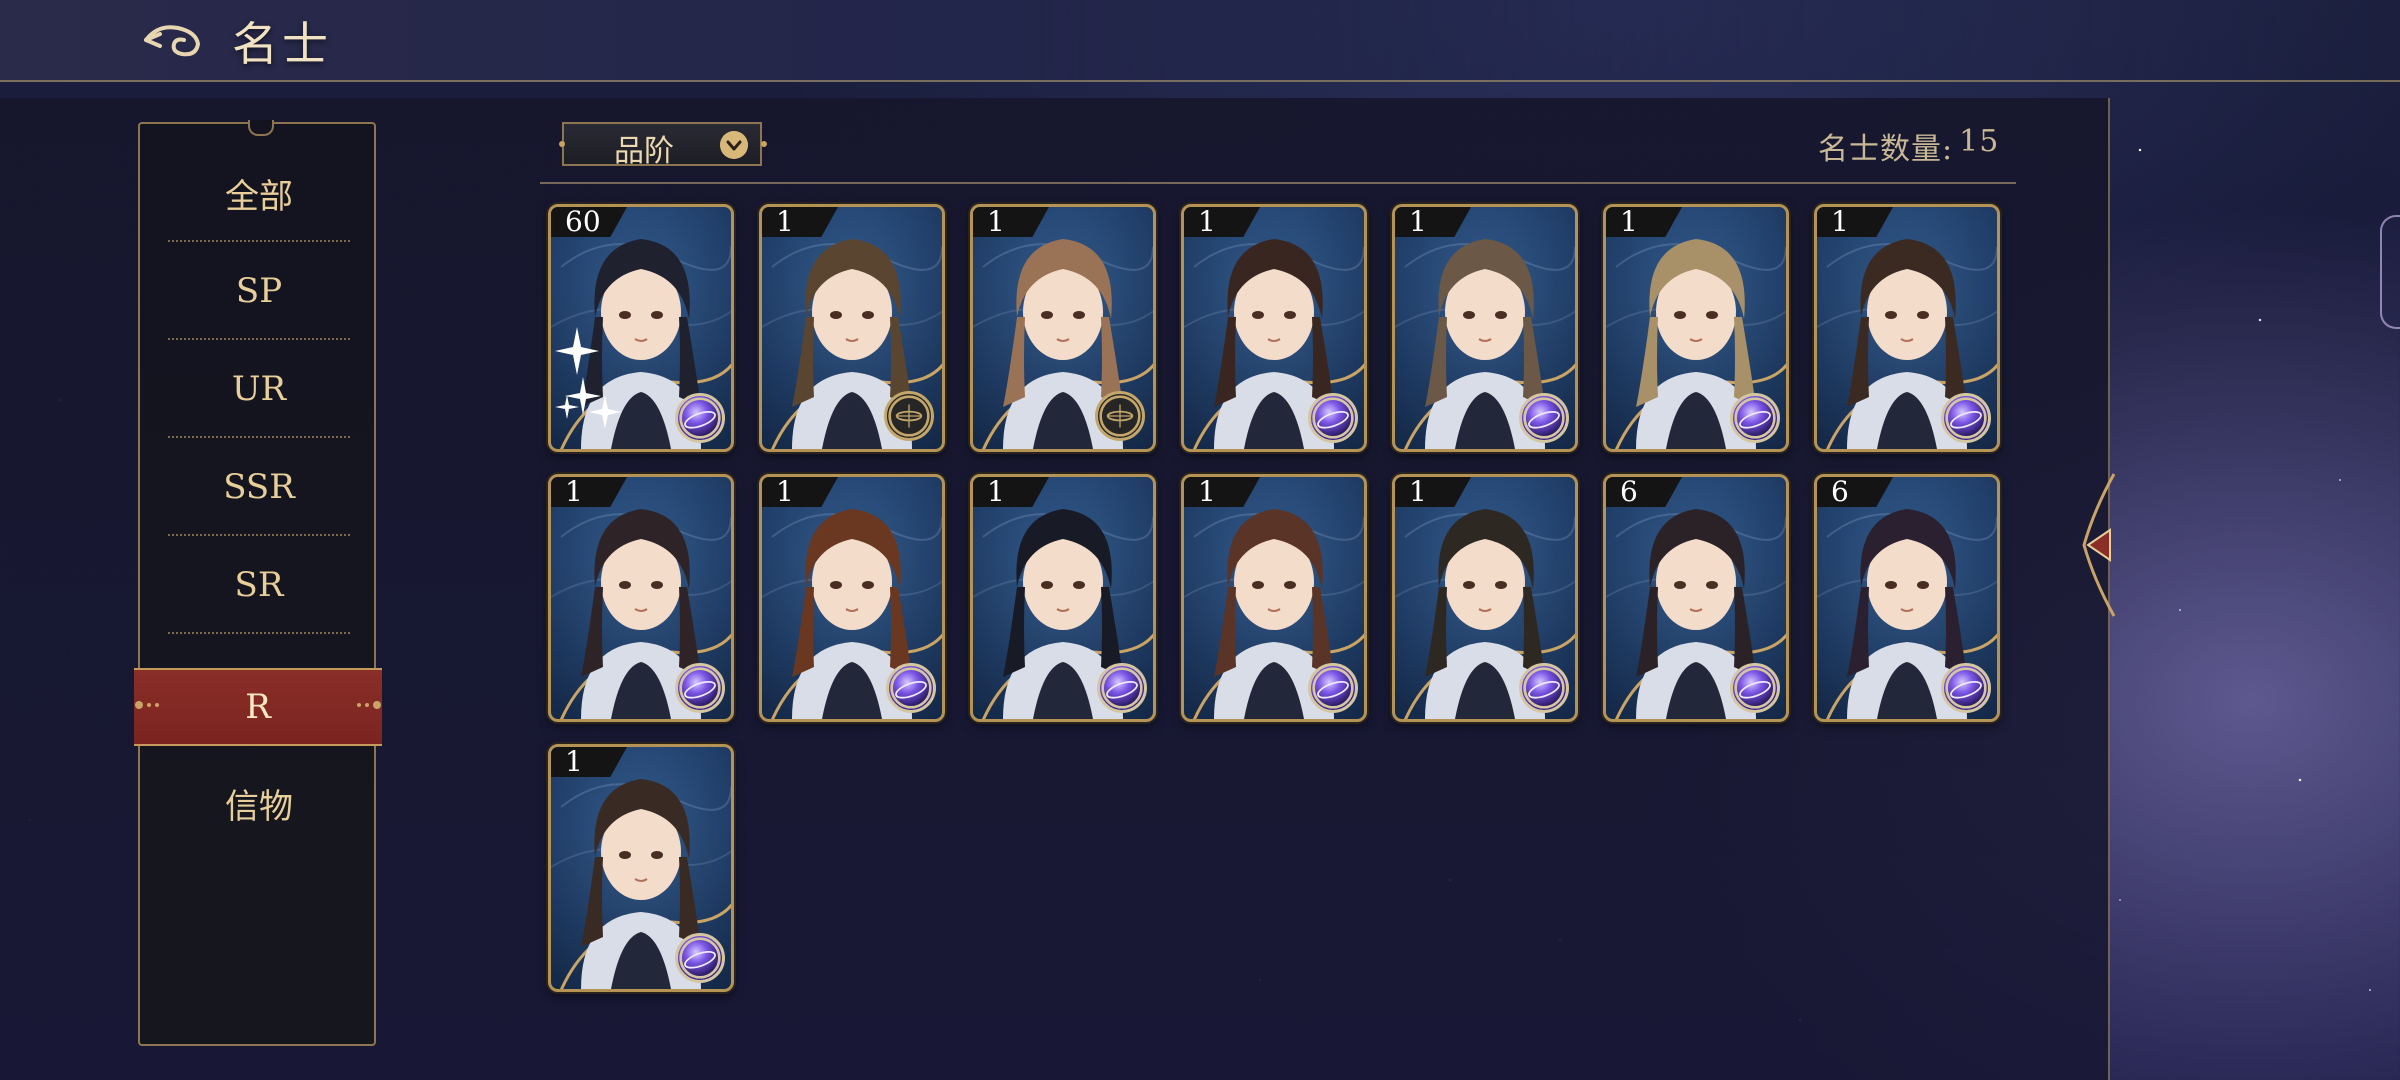 The height and width of the screenshot is (1080, 2400). I want to click on side-edge-tab, so click(2390, 272).